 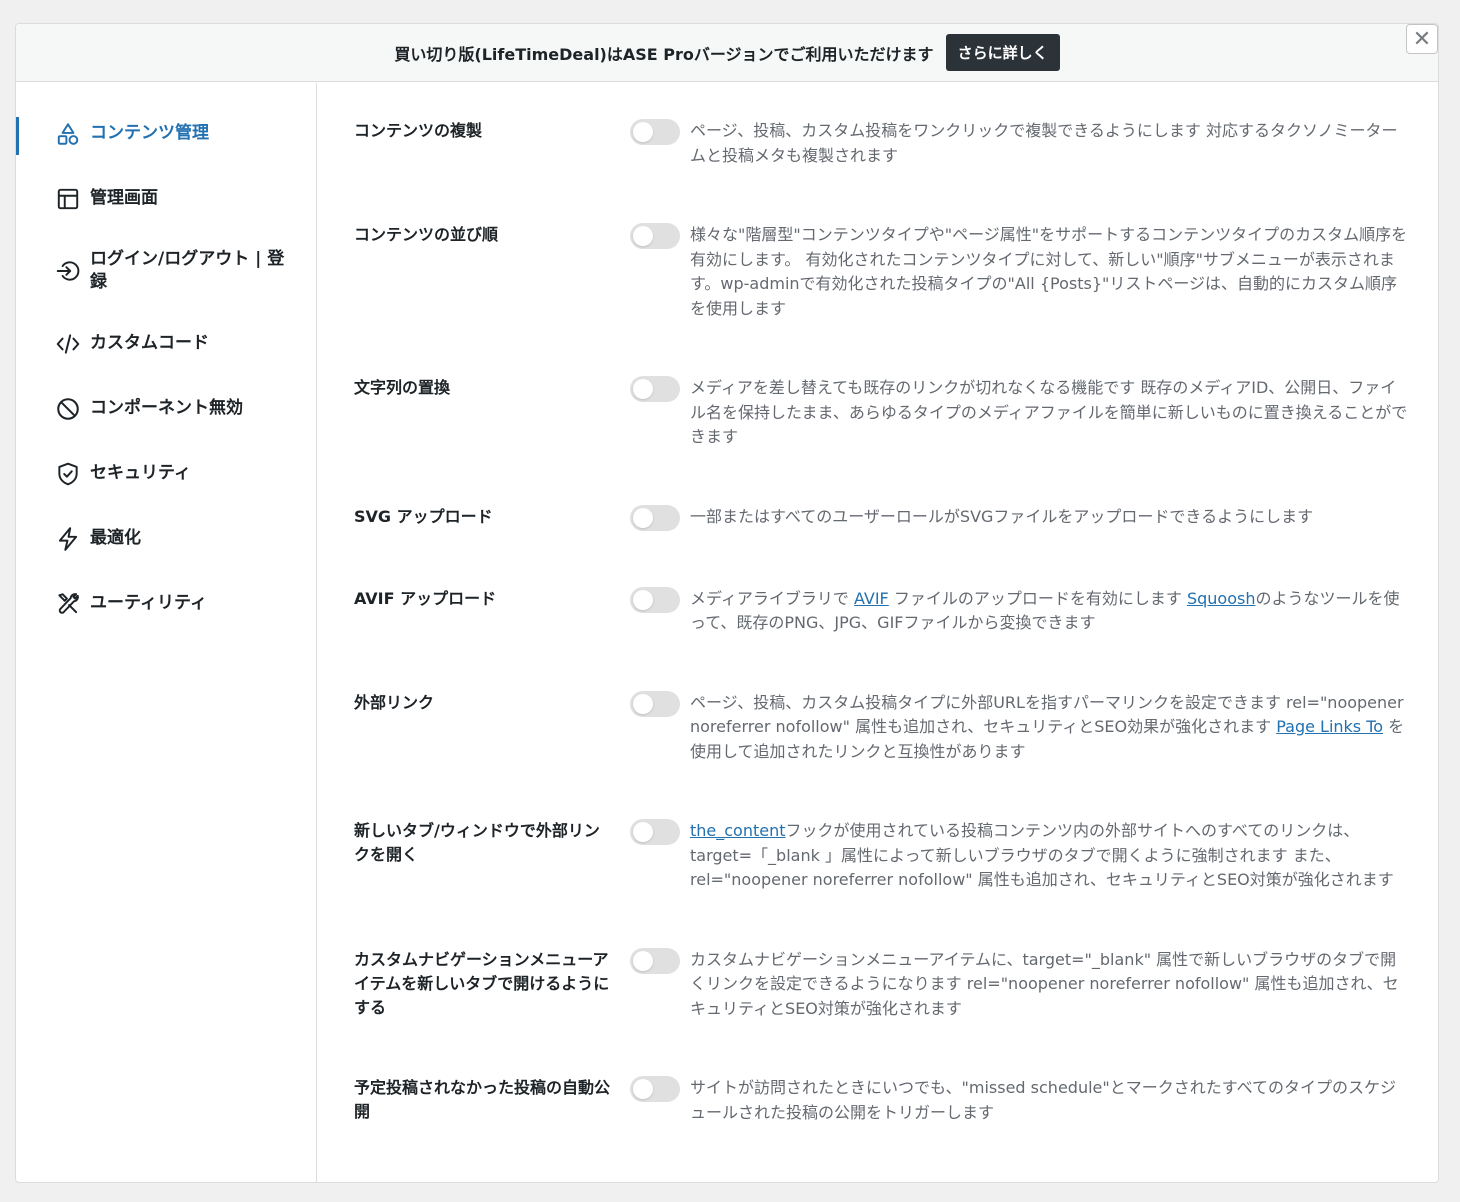 I want to click on svg-upload-toggle, so click(x=655, y=517).